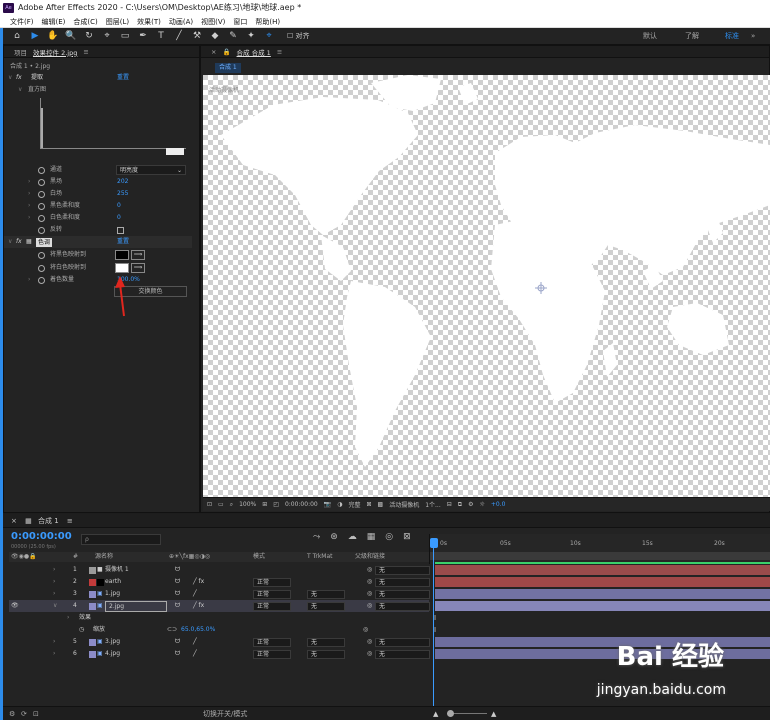  I want to click on home-icon: ⌂, so click(17, 36).